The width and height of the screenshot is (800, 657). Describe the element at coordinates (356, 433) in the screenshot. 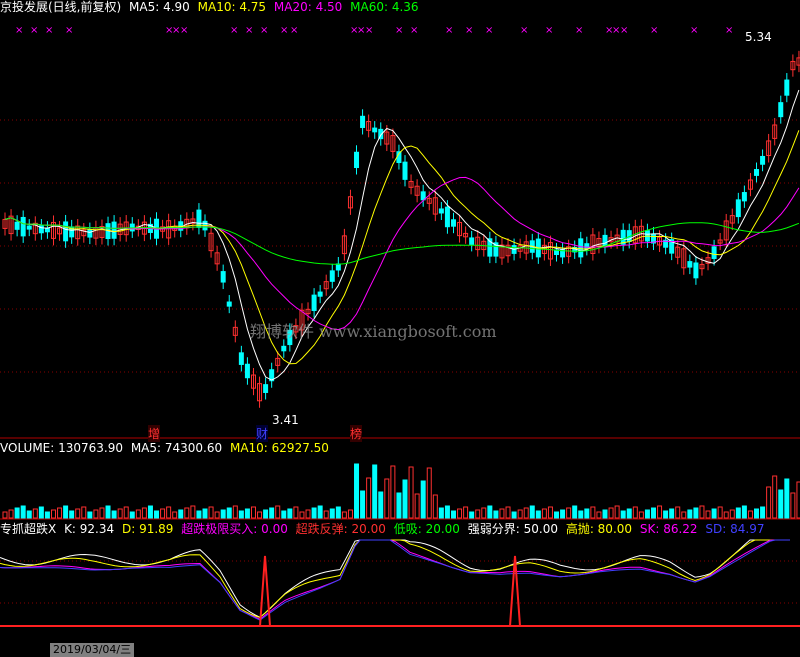

I see `event-marker-bang: 榜` at that location.